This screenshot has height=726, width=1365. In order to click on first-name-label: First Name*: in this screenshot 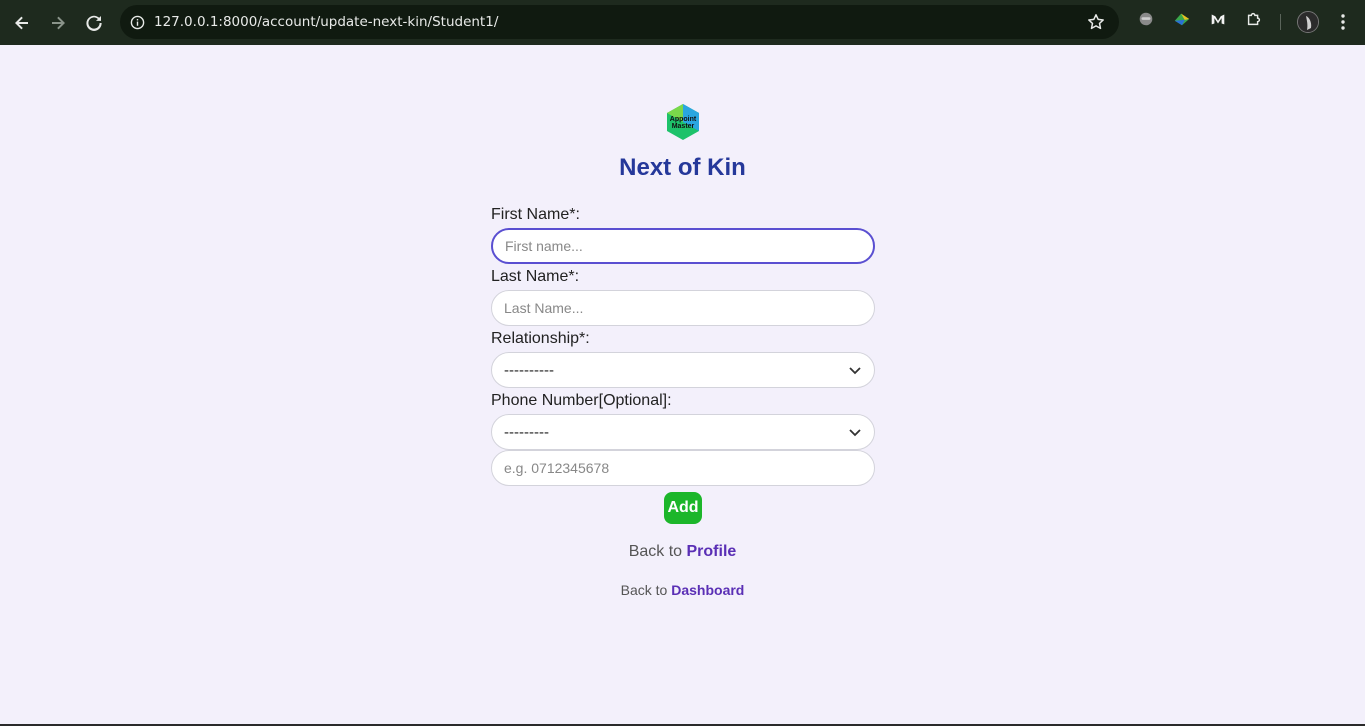, I will do `click(535, 214)`.